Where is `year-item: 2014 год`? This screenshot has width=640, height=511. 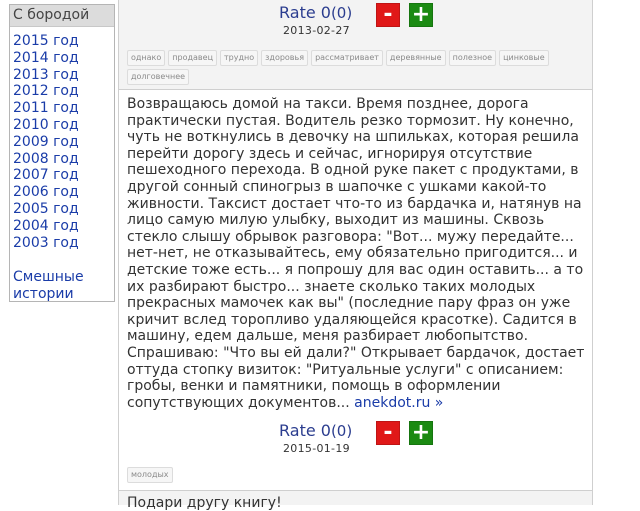
year-item: 2014 год is located at coordinates (63, 58).